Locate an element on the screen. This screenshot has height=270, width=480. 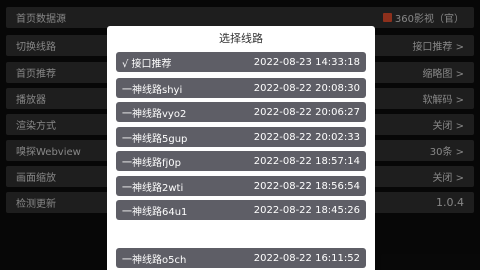
route-item: 一神线路fj0p 2022-08-22 18:57:14 is located at coordinates (241, 161).